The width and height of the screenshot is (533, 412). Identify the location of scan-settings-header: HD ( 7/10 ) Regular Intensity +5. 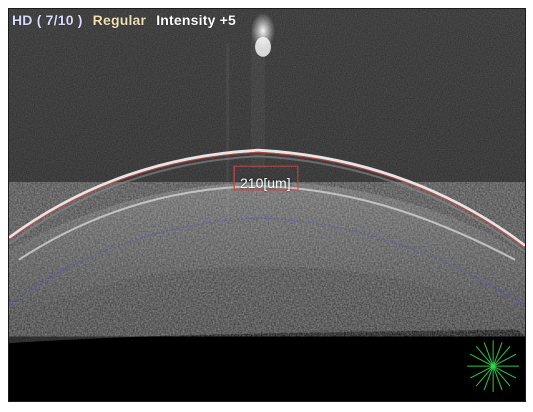
(124, 20).